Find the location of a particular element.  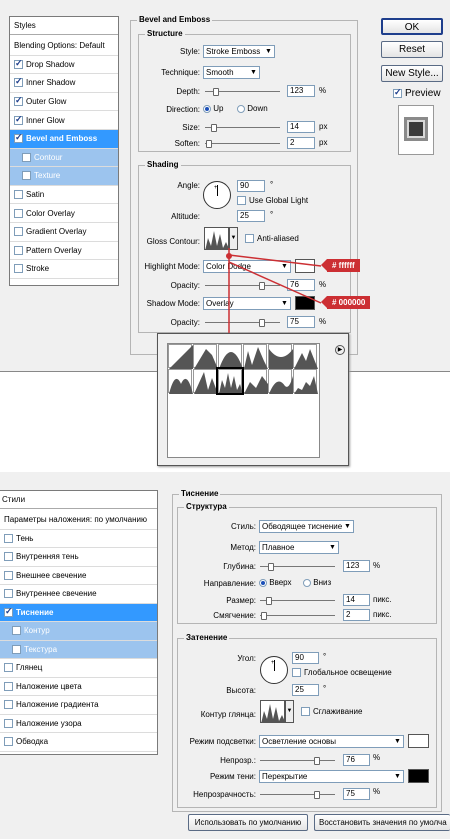

ru-style-item: Внешнее свечение is located at coordinates (78, 576).